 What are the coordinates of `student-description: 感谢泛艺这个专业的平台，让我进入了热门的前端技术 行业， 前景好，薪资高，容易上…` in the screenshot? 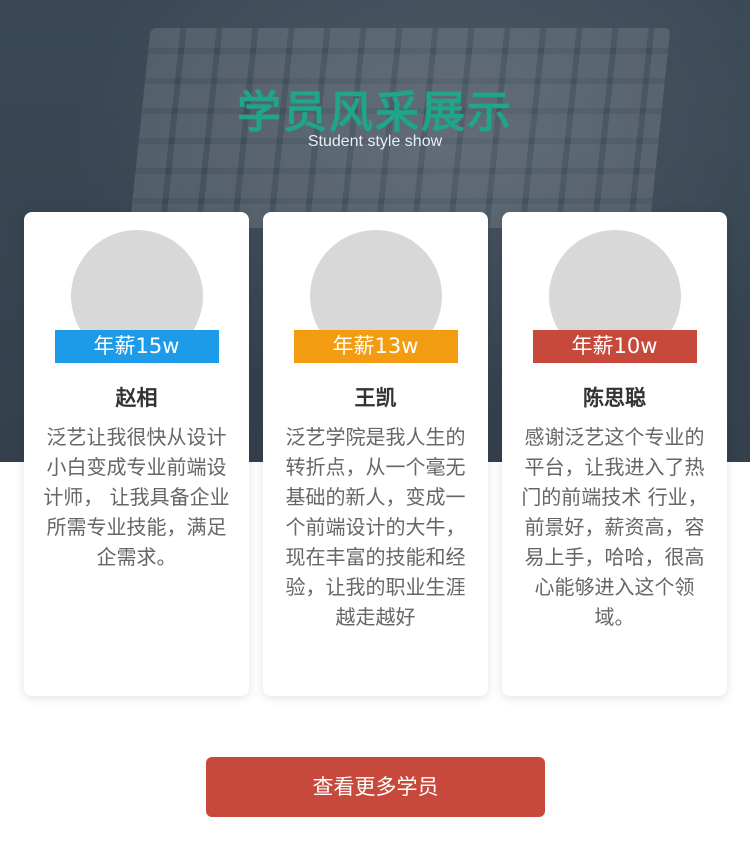 It's located at (614, 527).